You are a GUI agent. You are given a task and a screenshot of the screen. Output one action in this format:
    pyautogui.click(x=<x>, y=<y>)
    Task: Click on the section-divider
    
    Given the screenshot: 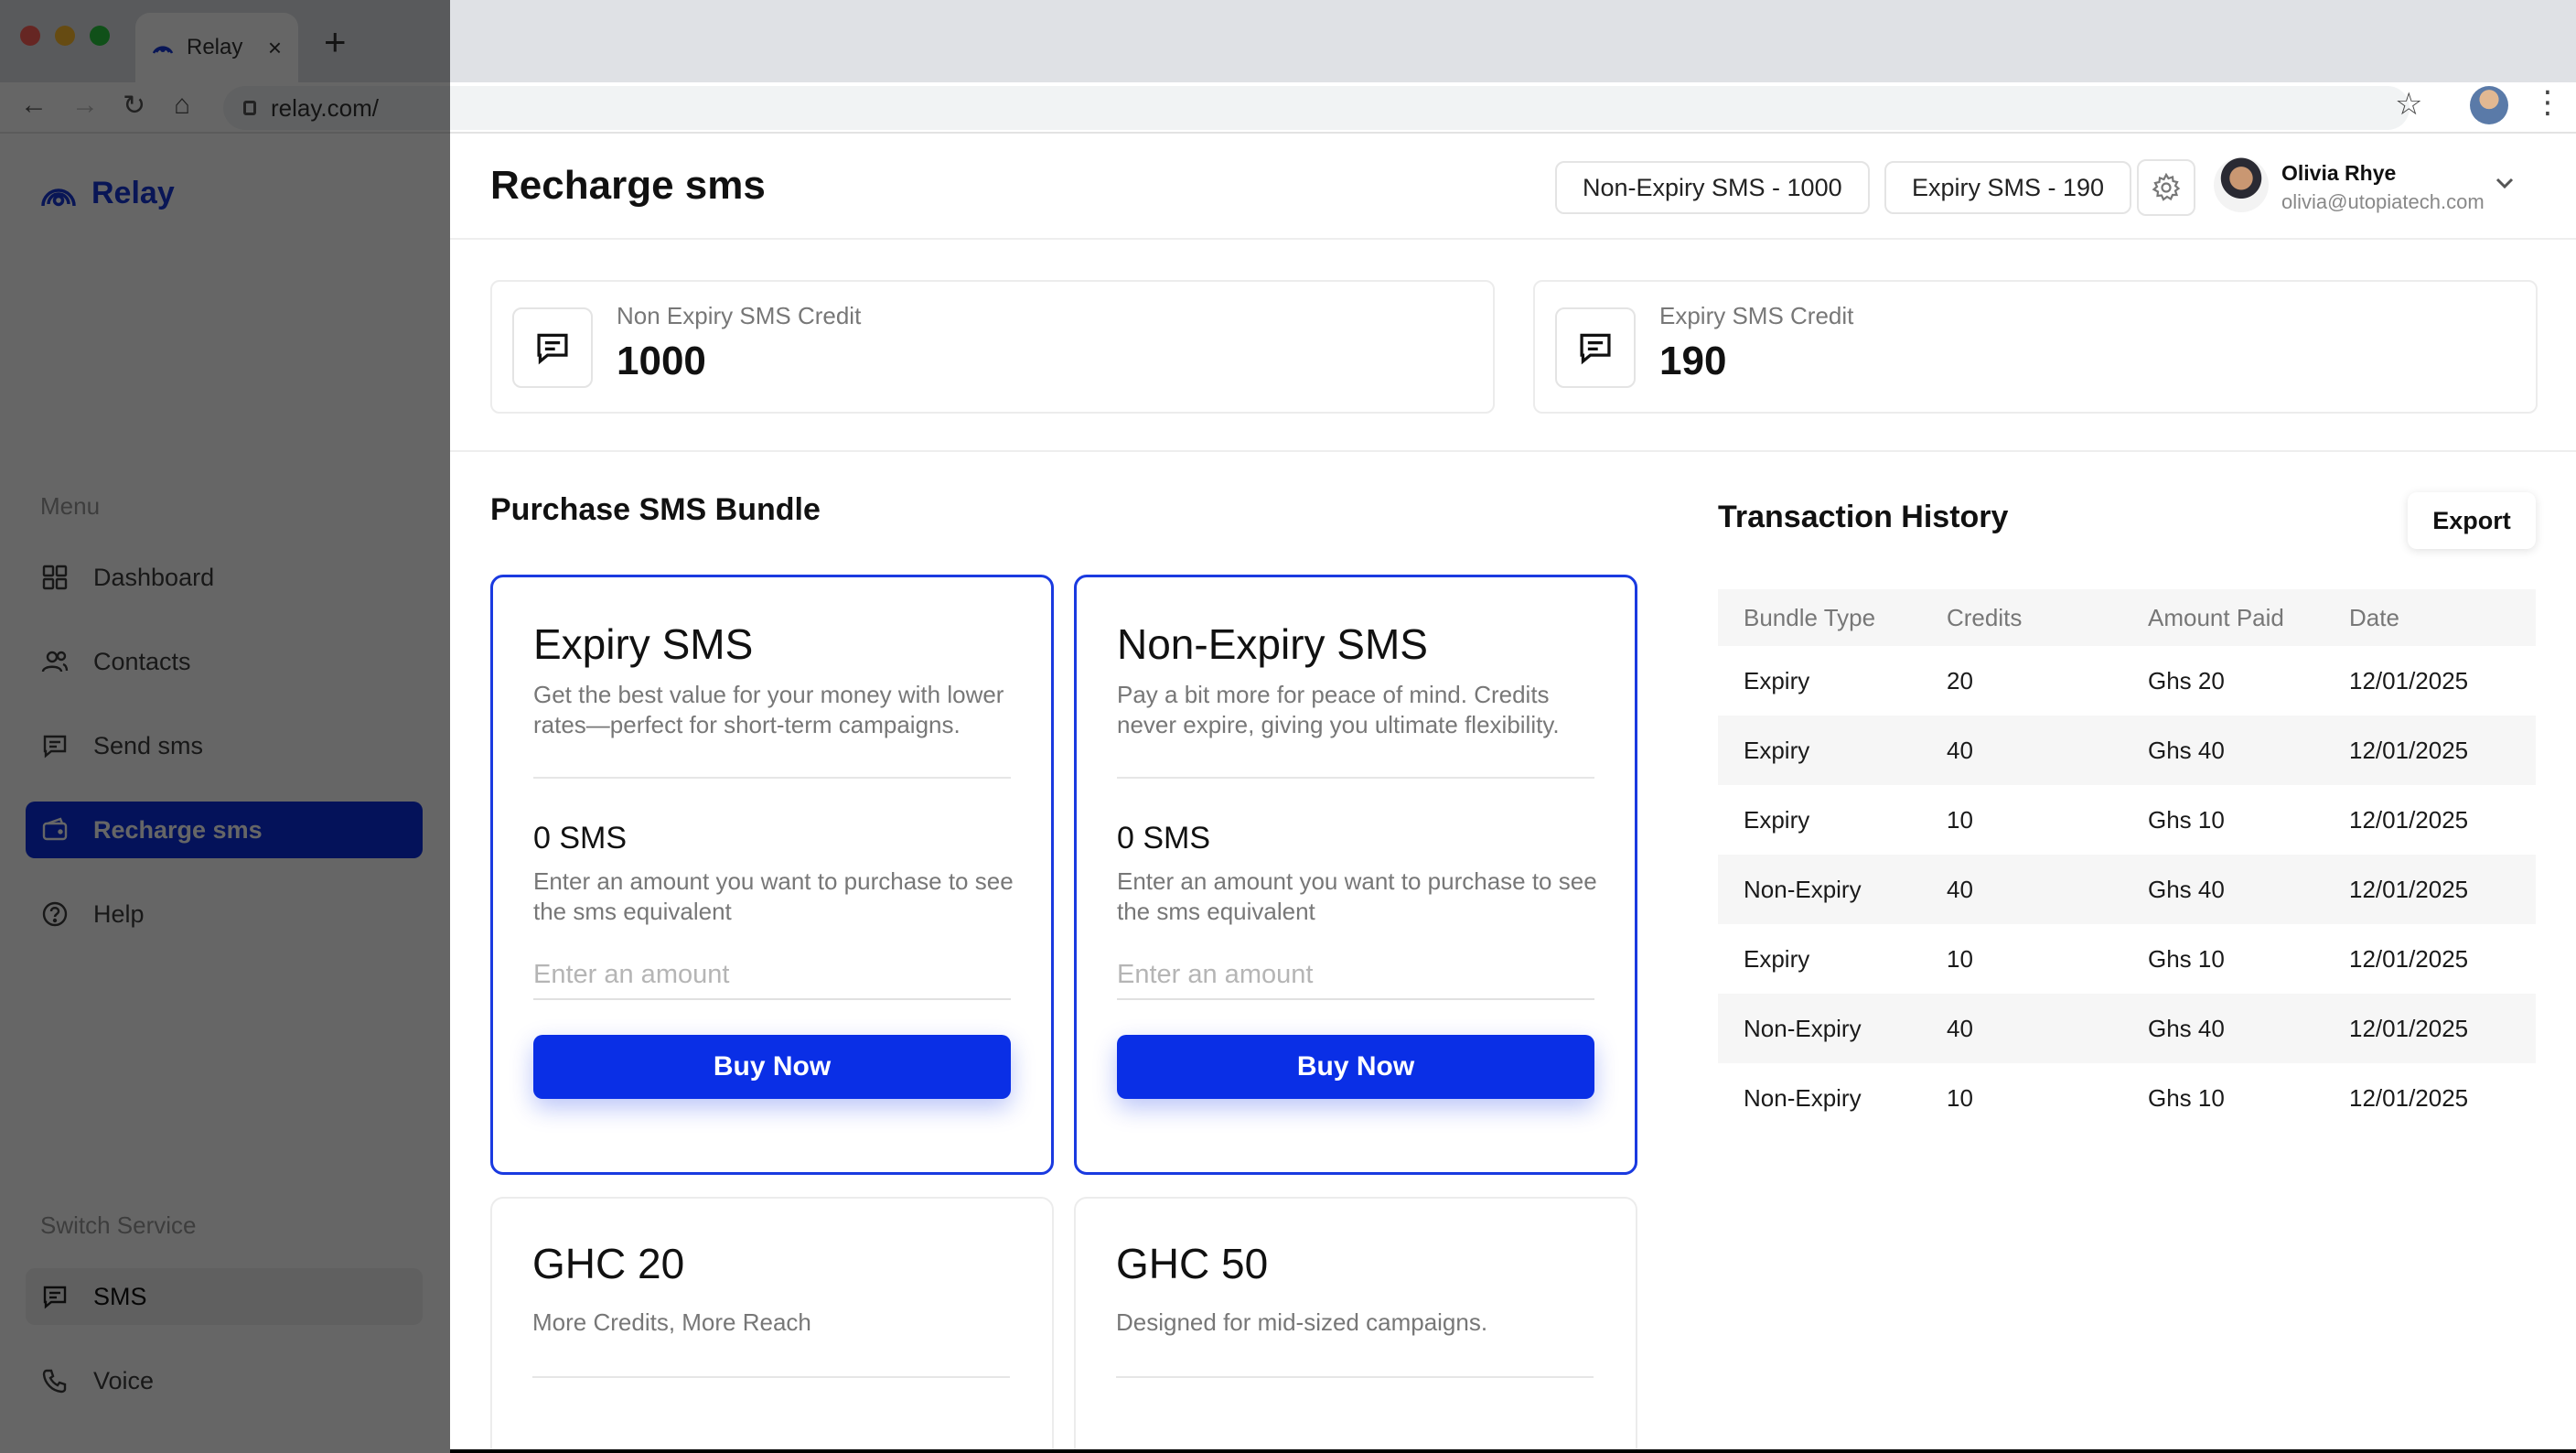 What is the action you would take?
    pyautogui.click(x=1513, y=451)
    